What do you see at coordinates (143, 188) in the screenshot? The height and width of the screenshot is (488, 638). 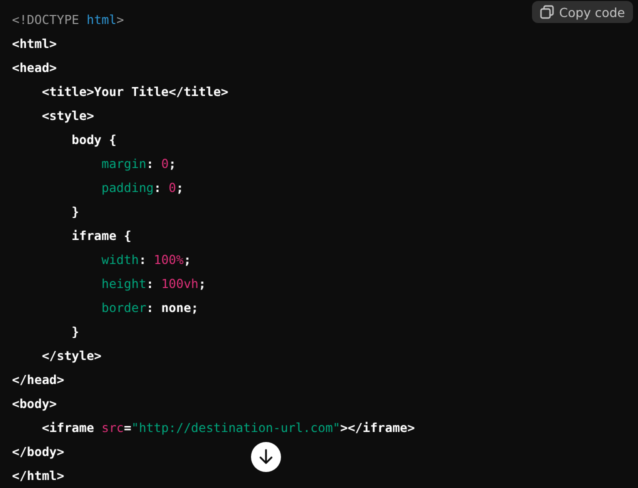 I see `code-line: padding: 0;` at bounding box center [143, 188].